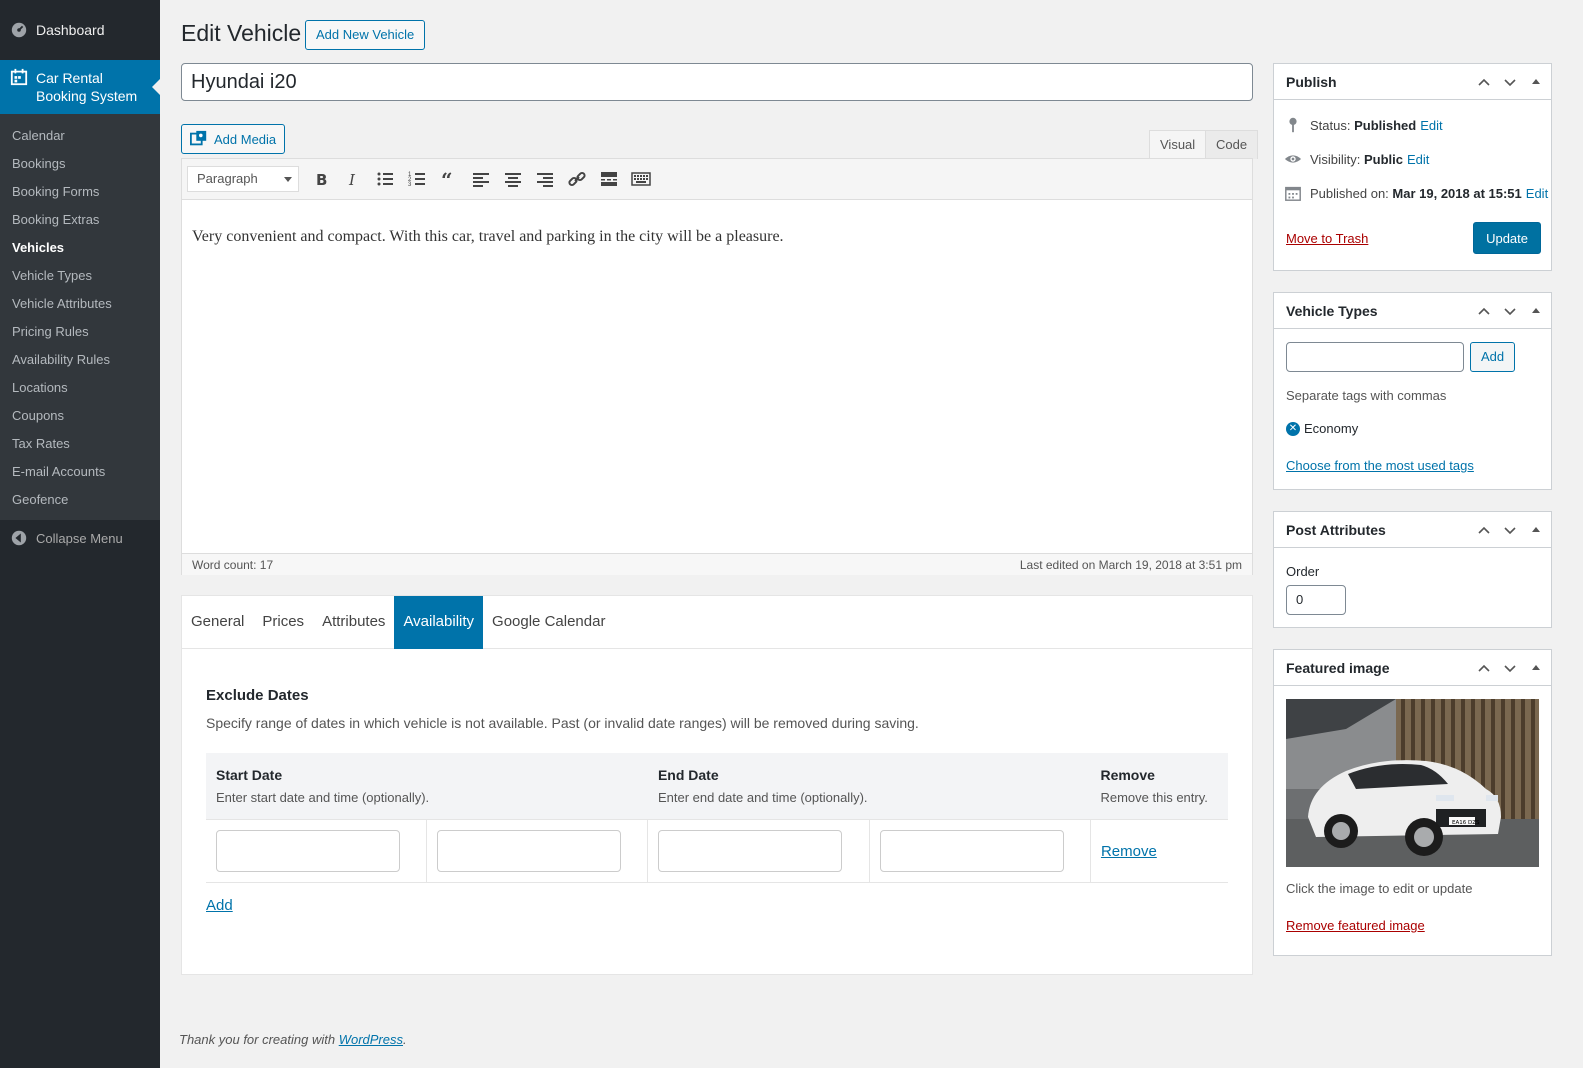 Image resolution: width=1583 pixels, height=1068 pixels. What do you see at coordinates (609, 179) in the screenshot?
I see `read-more-icon` at bounding box center [609, 179].